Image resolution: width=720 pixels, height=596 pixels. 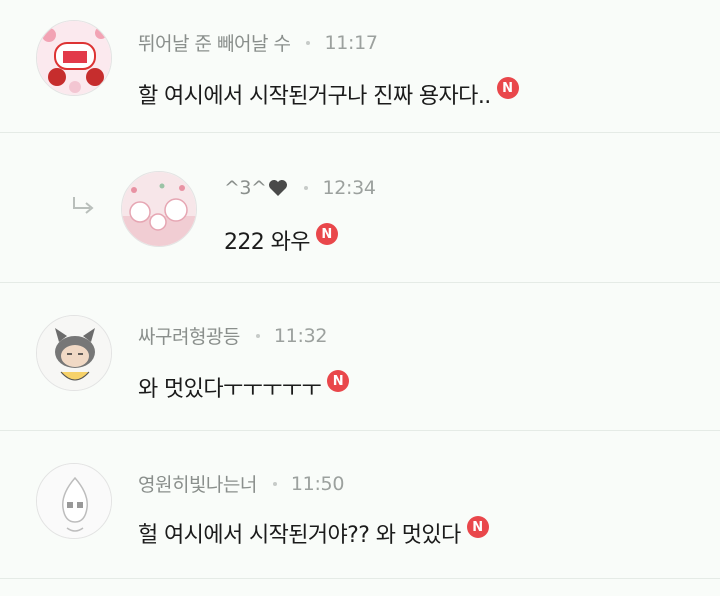 I want to click on comment-nickname: 싸구려형광등, so click(x=189, y=335).